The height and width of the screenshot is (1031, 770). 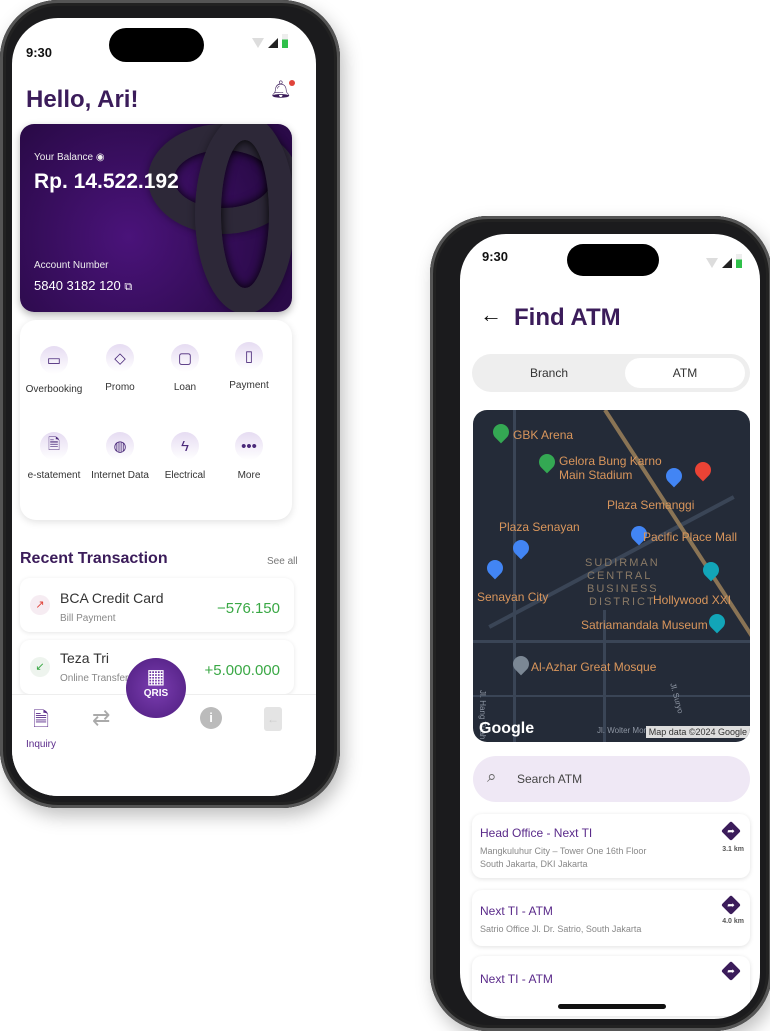 What do you see at coordinates (71, 265) in the screenshot?
I see `account-label: Account Number` at bounding box center [71, 265].